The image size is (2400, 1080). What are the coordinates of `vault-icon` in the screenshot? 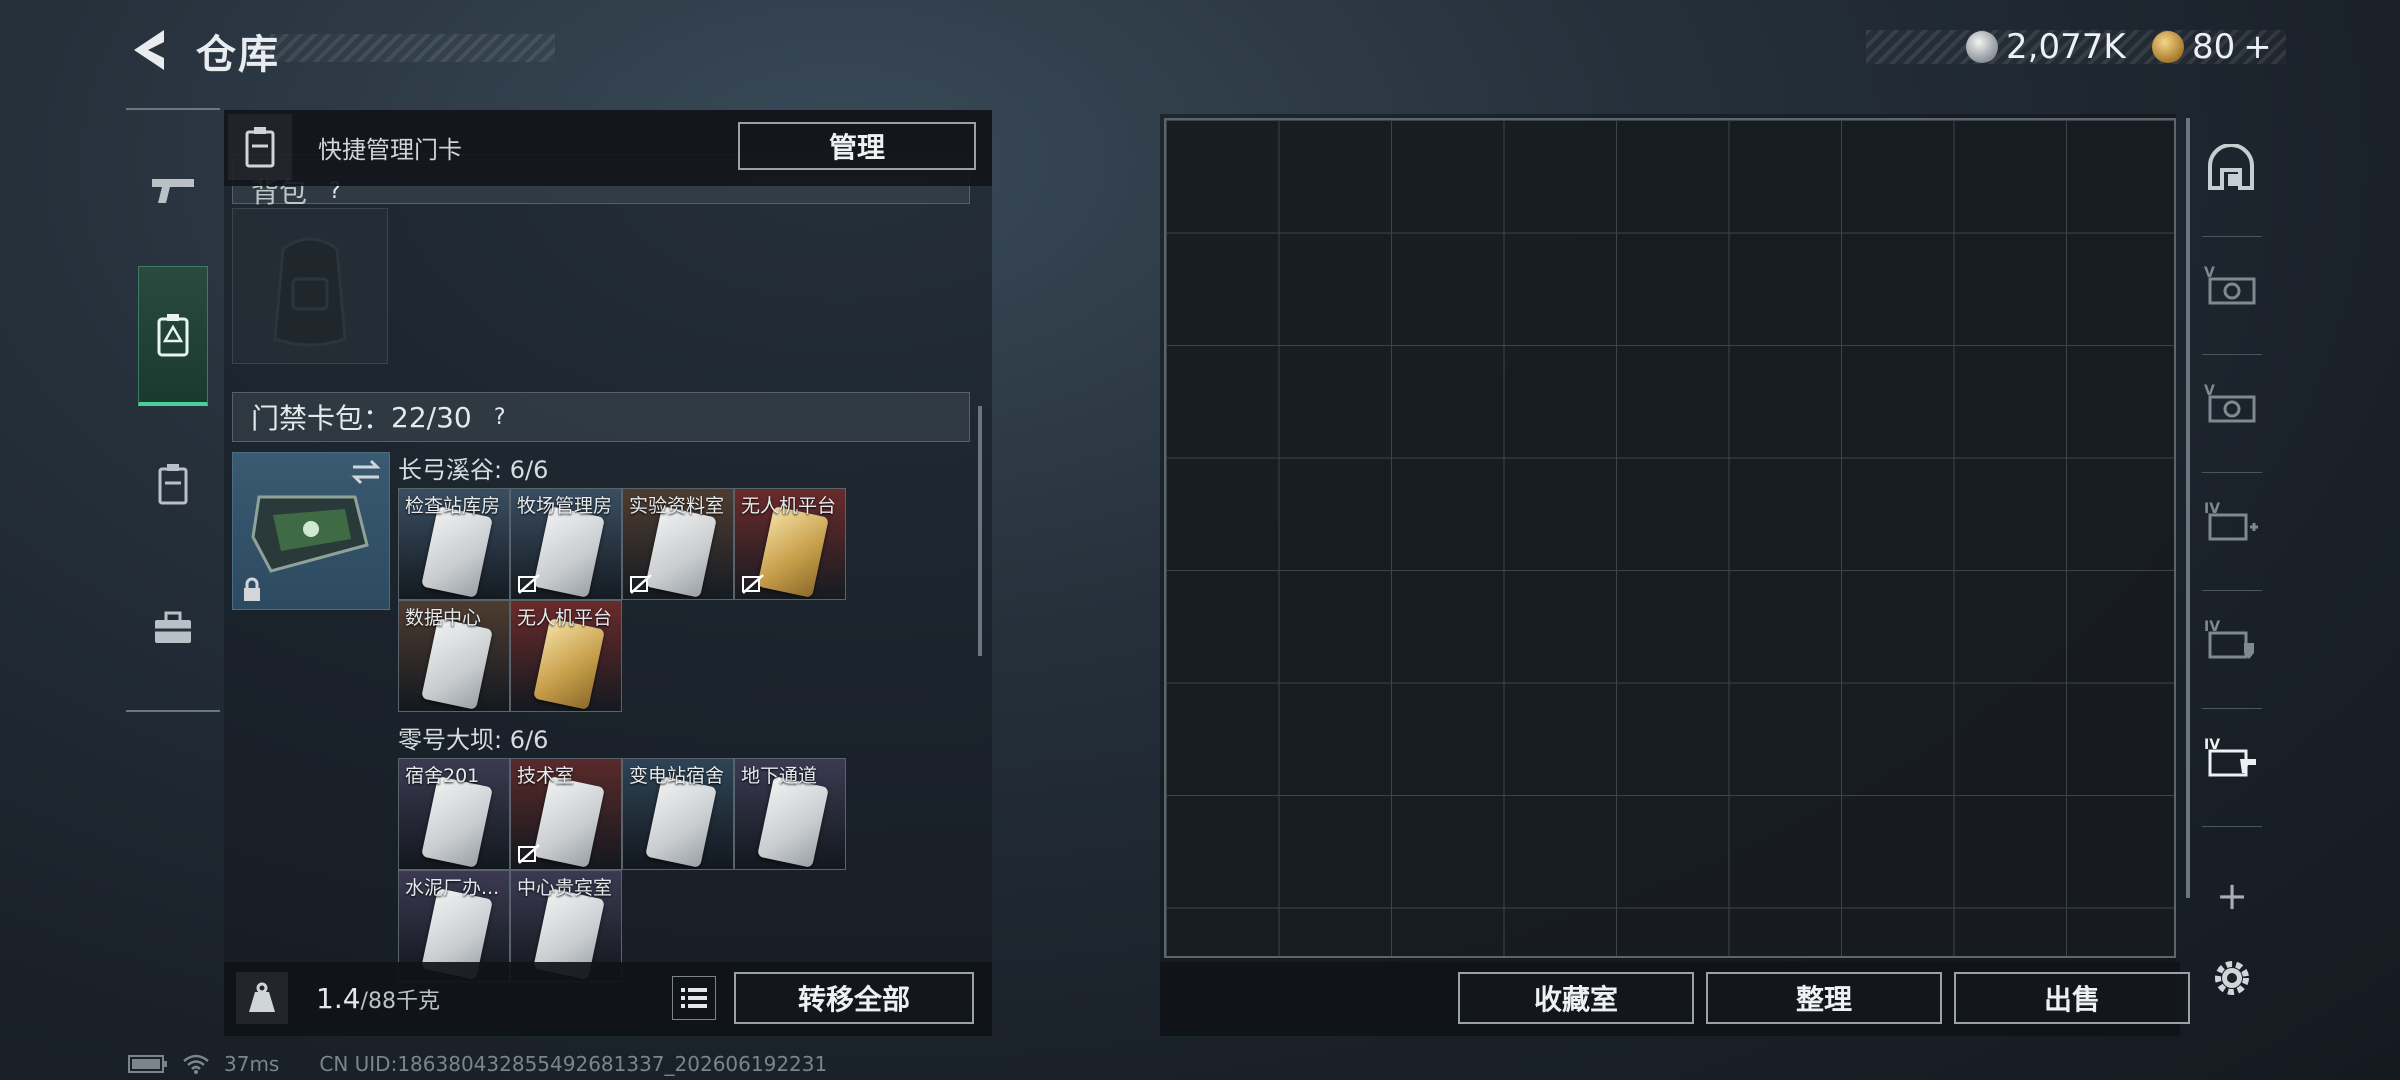 It's located at (2231, 167).